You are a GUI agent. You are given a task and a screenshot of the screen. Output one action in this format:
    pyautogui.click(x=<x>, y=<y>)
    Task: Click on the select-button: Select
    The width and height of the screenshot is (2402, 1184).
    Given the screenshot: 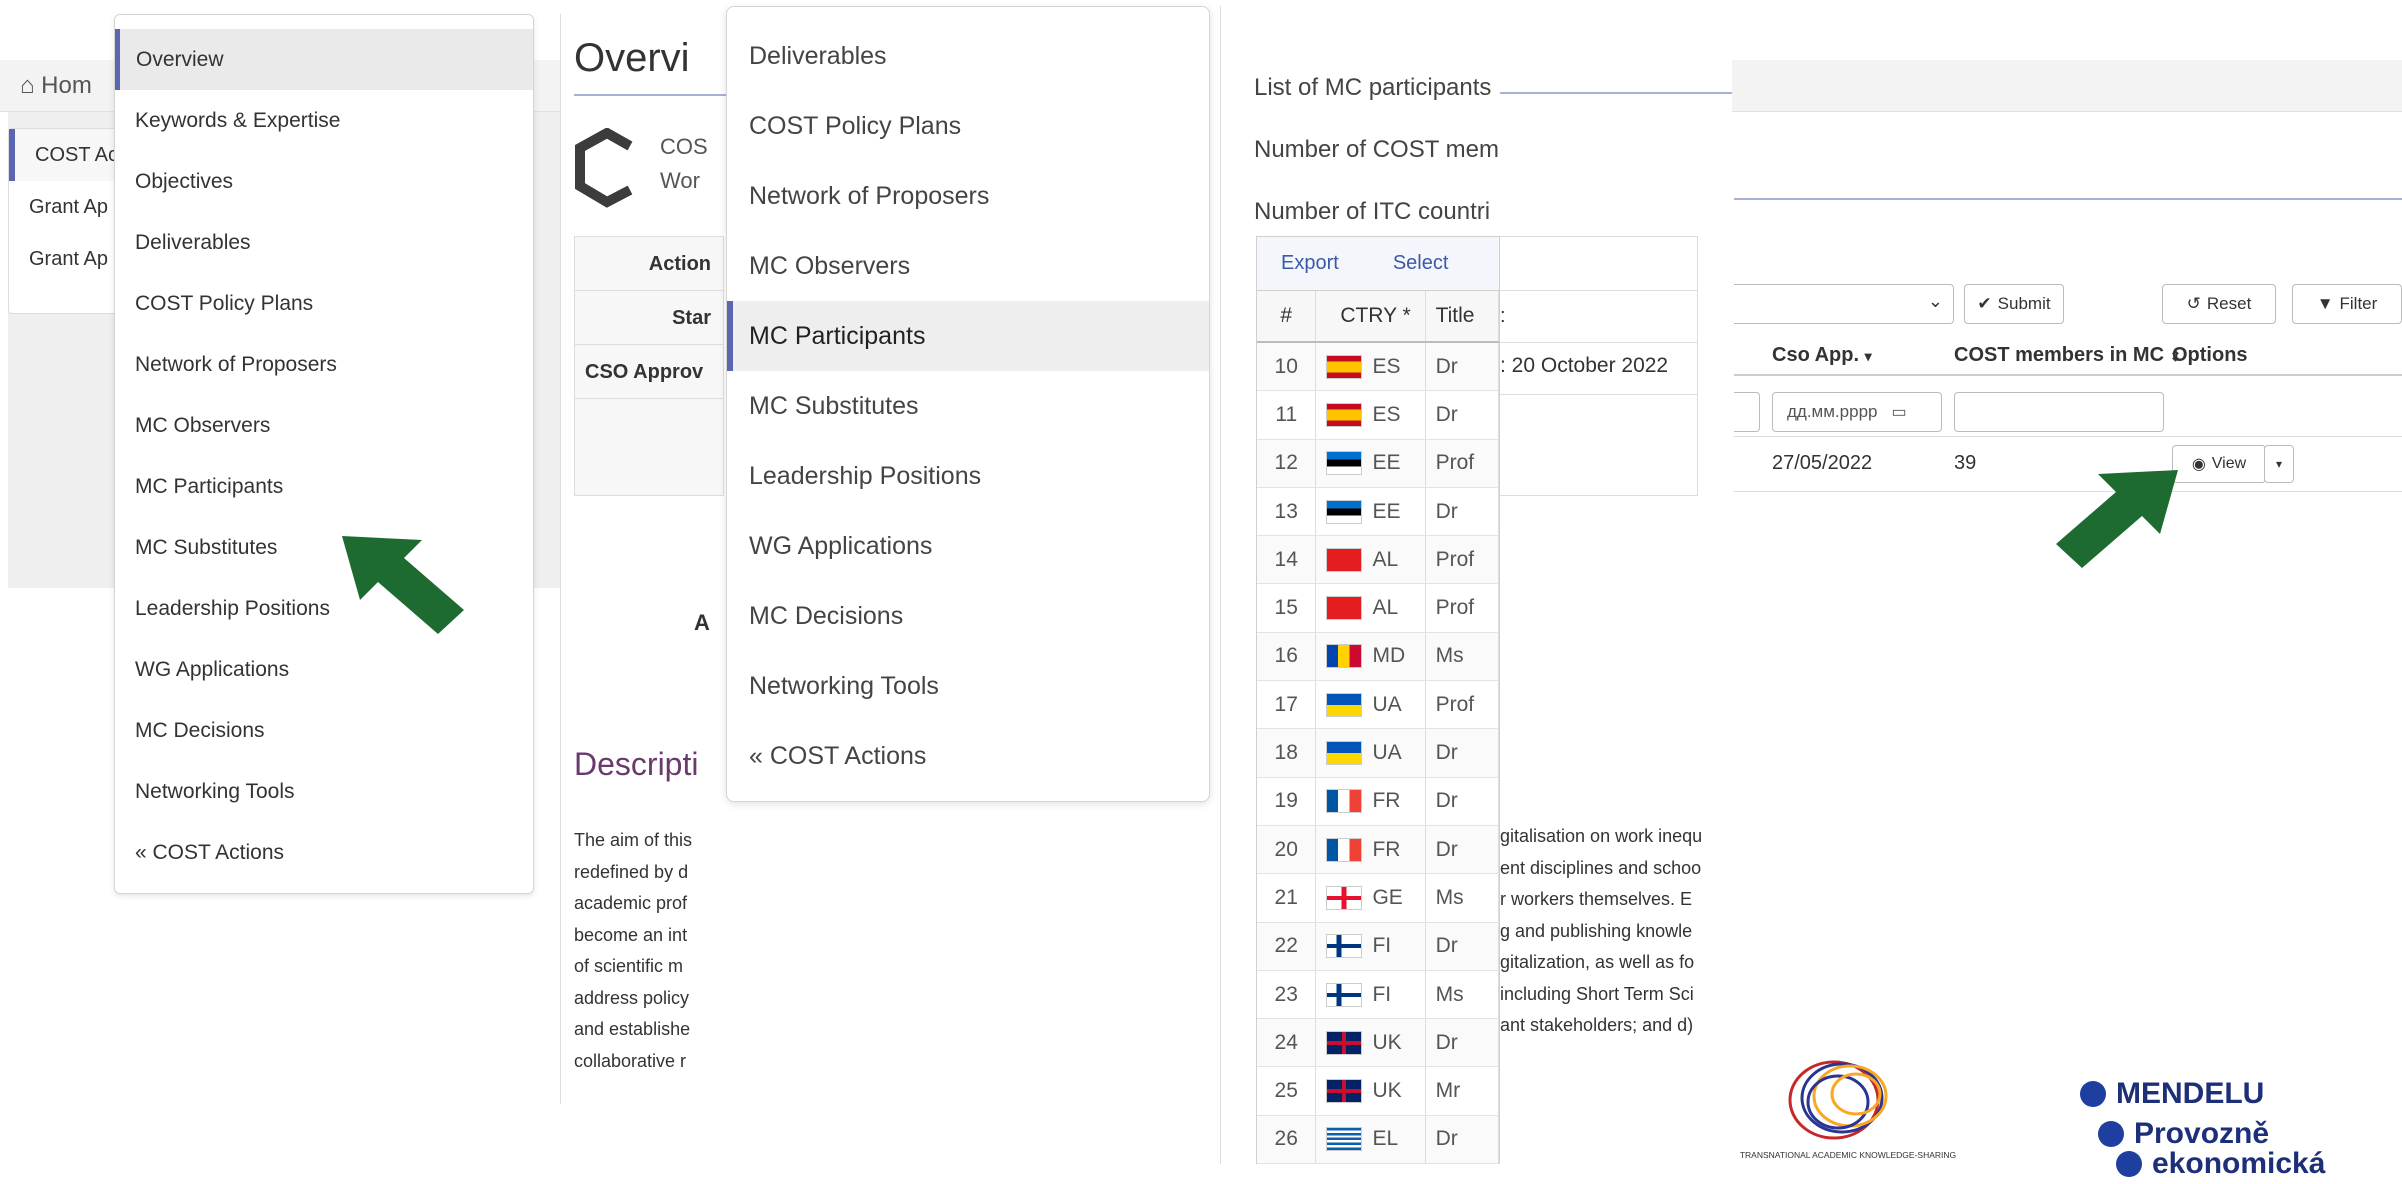 What is the action you would take?
    pyautogui.click(x=1421, y=263)
    